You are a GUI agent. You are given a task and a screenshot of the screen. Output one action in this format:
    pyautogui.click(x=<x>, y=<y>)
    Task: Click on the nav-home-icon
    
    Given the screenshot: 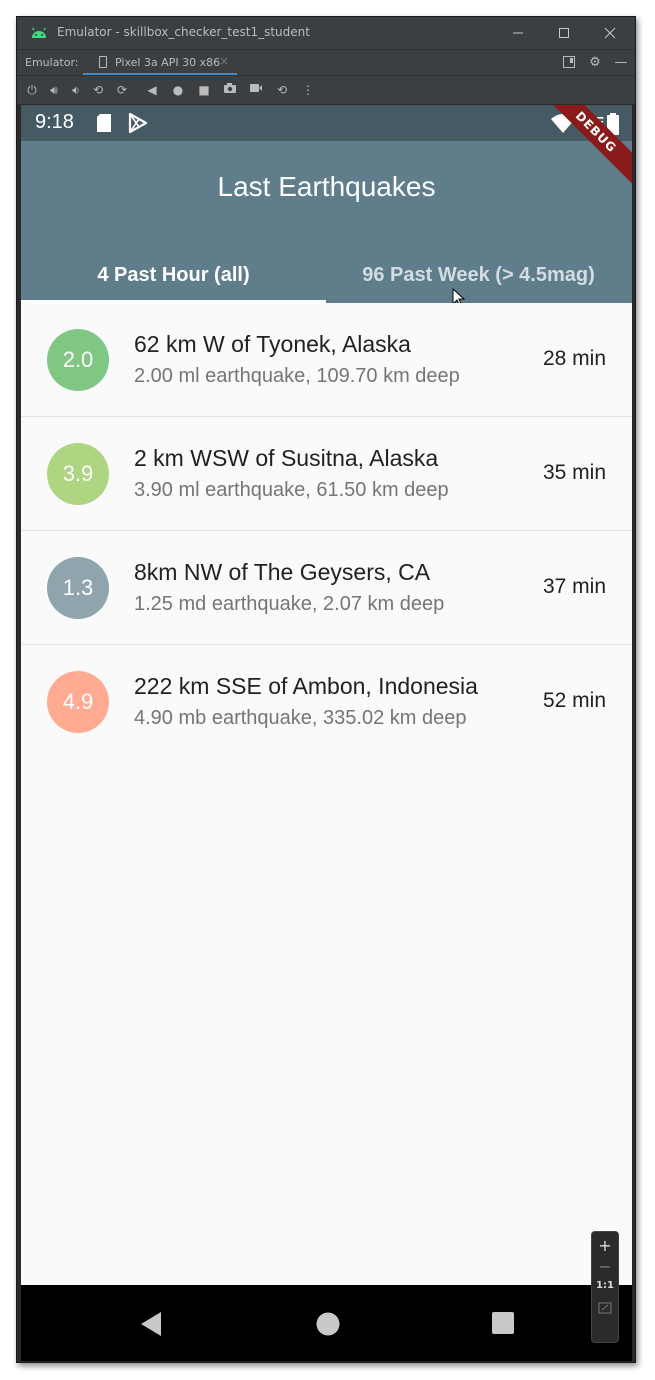 What is the action you would take?
    pyautogui.click(x=328, y=1324)
    